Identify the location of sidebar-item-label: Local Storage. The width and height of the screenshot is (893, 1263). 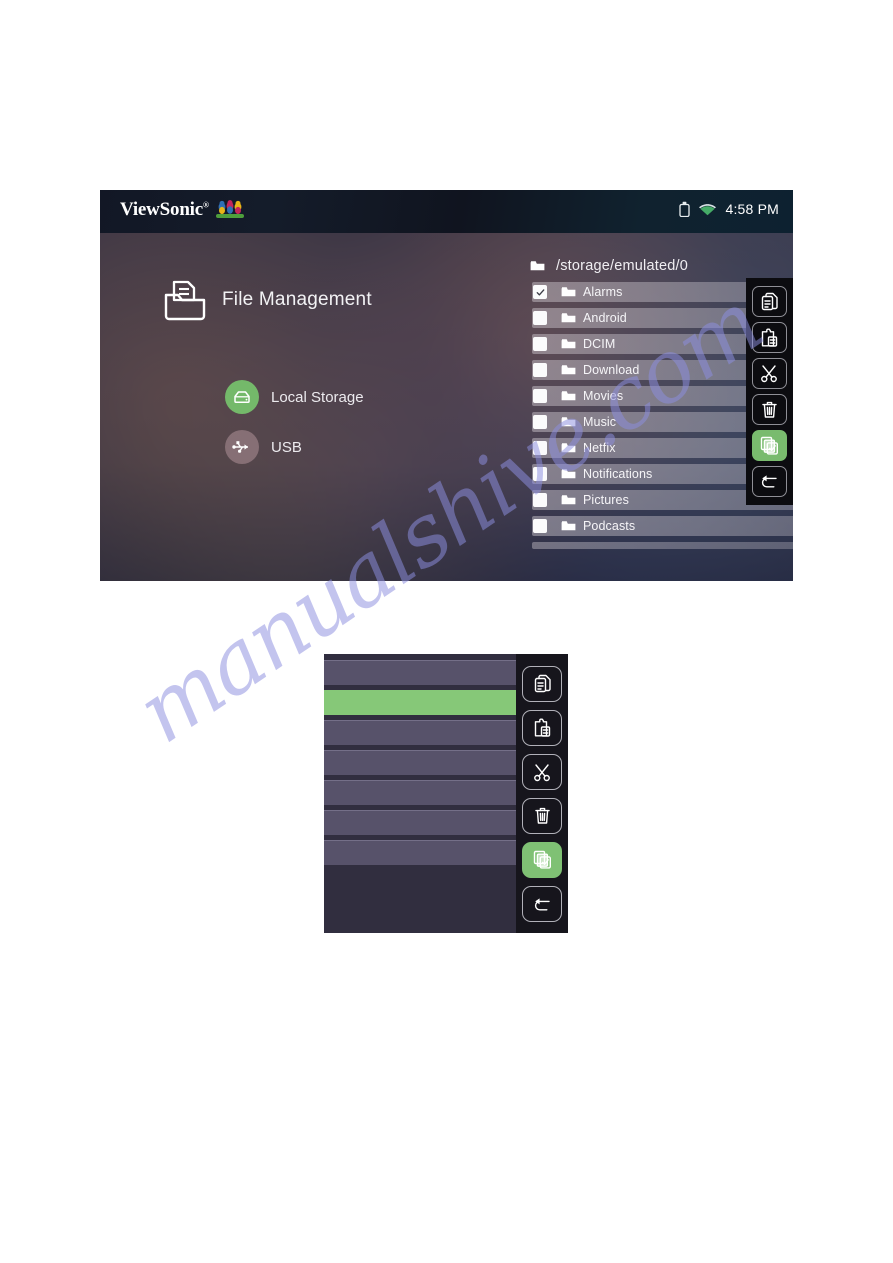
(317, 397).